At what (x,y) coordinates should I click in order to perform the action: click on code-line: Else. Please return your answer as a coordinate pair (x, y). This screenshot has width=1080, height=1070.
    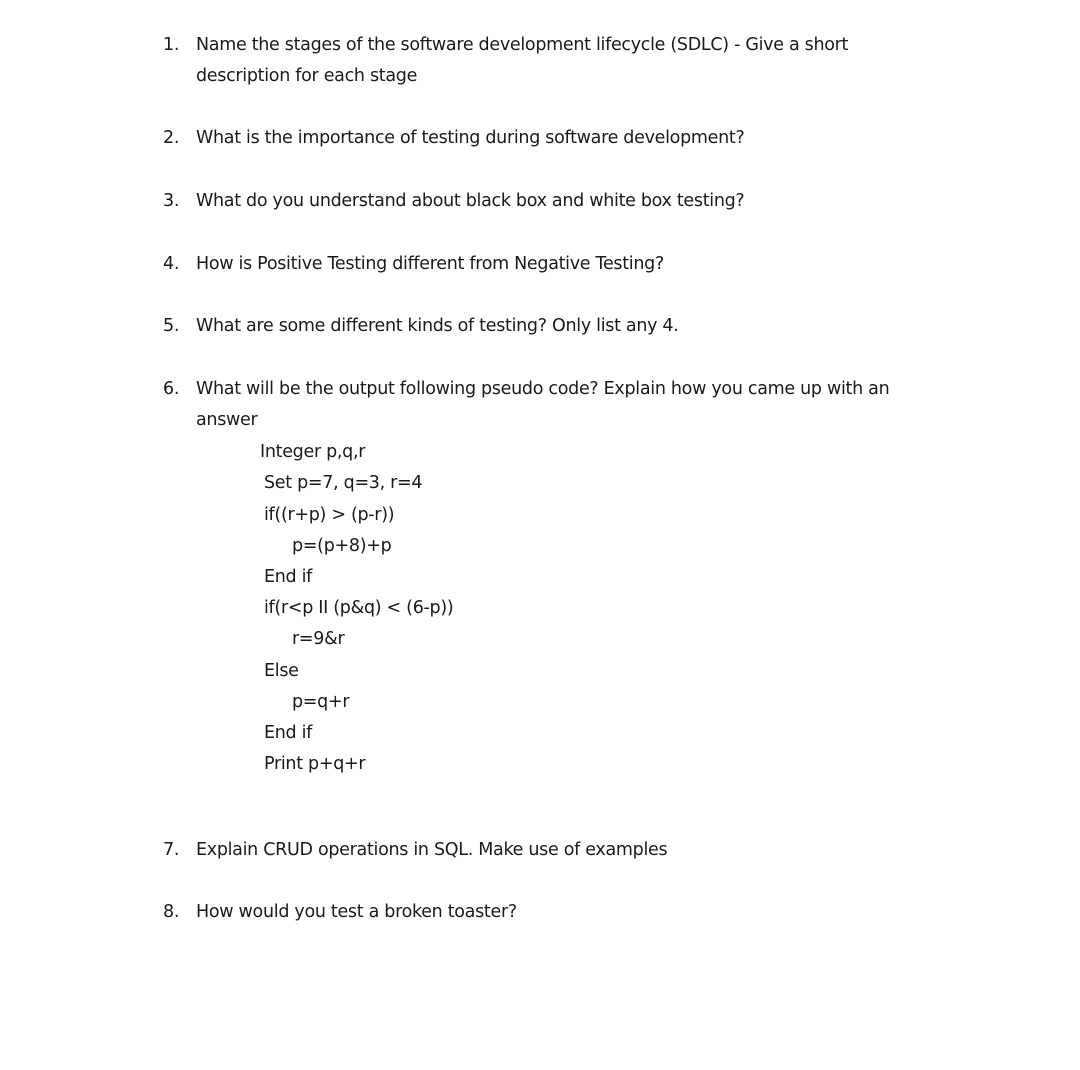
    Looking at the image, I should click on (281, 671).